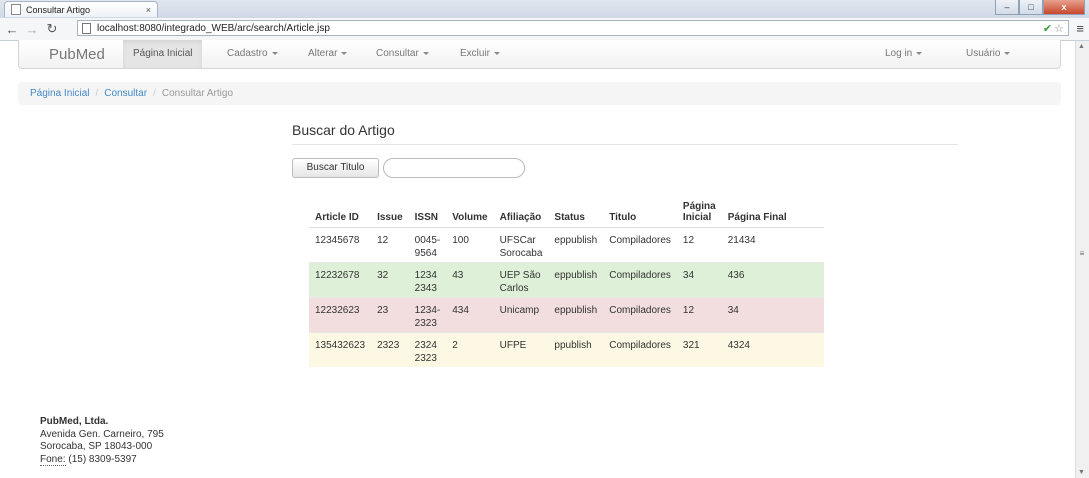 The height and width of the screenshot is (478, 1089). I want to click on footer-address-line-2: Sorocaba, SP 18043-000, so click(96, 446).